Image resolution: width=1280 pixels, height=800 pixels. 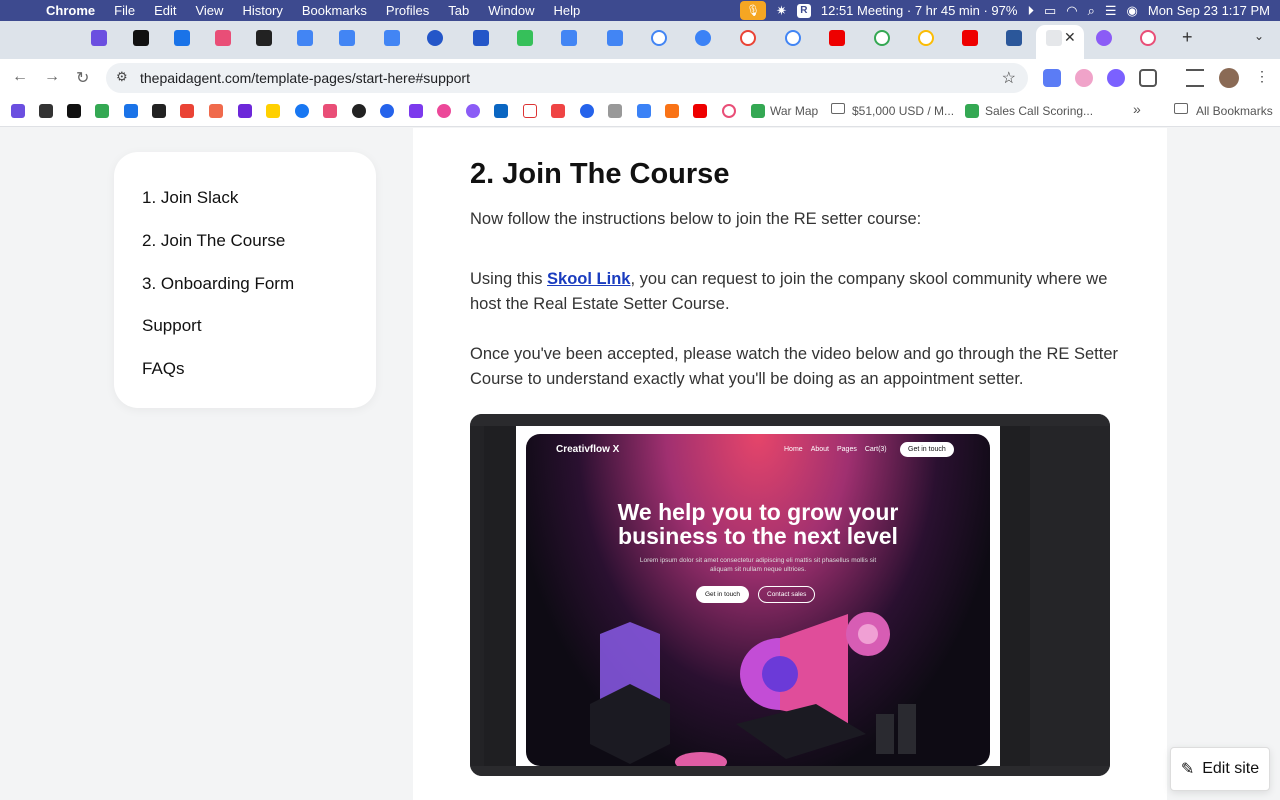 What do you see at coordinates (501, 111) in the screenshot?
I see `linkedin-icon` at bounding box center [501, 111].